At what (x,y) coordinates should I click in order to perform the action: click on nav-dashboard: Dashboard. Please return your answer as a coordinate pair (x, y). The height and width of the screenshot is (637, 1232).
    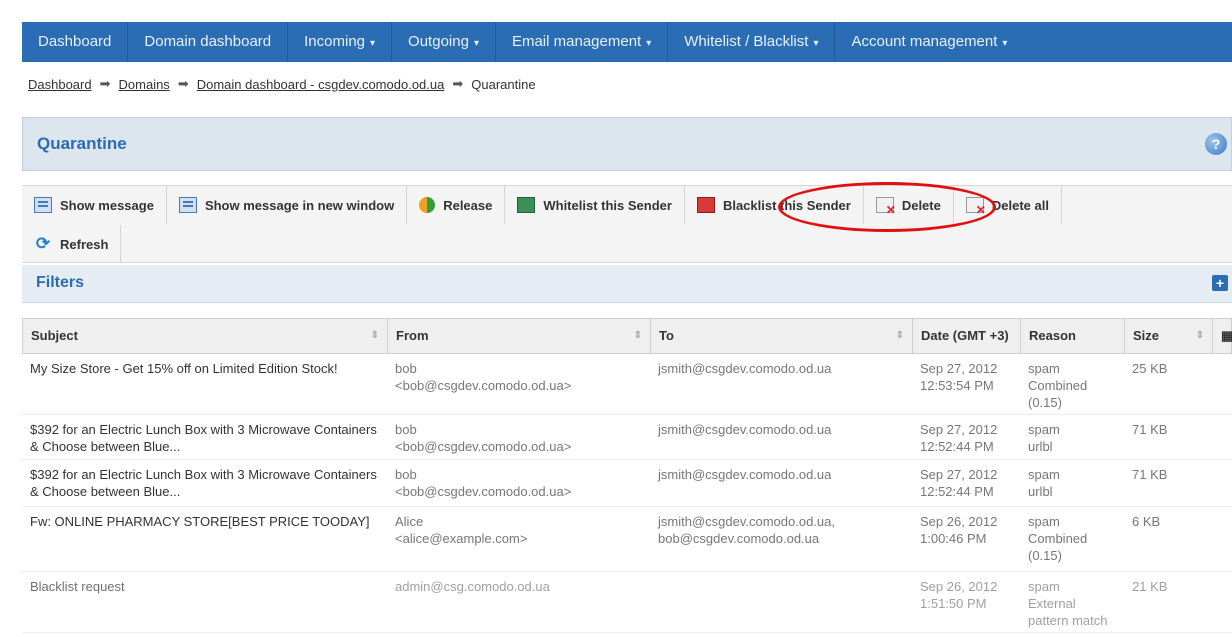
    Looking at the image, I should click on (74, 42).